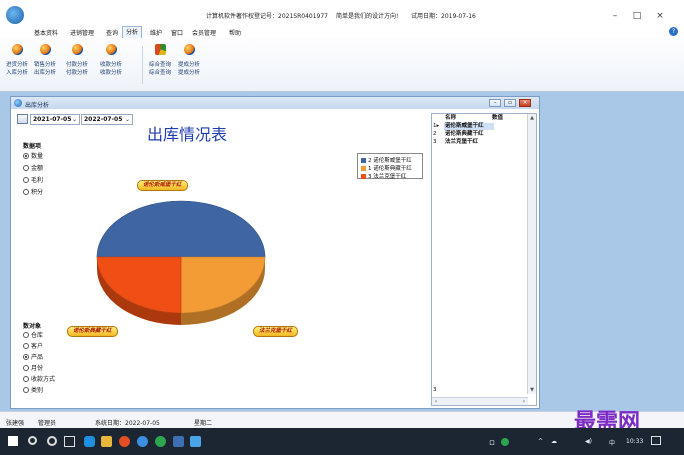 The image size is (684, 455). Describe the element at coordinates (612, 442) in the screenshot. I see `ime-indicator: 中` at that location.